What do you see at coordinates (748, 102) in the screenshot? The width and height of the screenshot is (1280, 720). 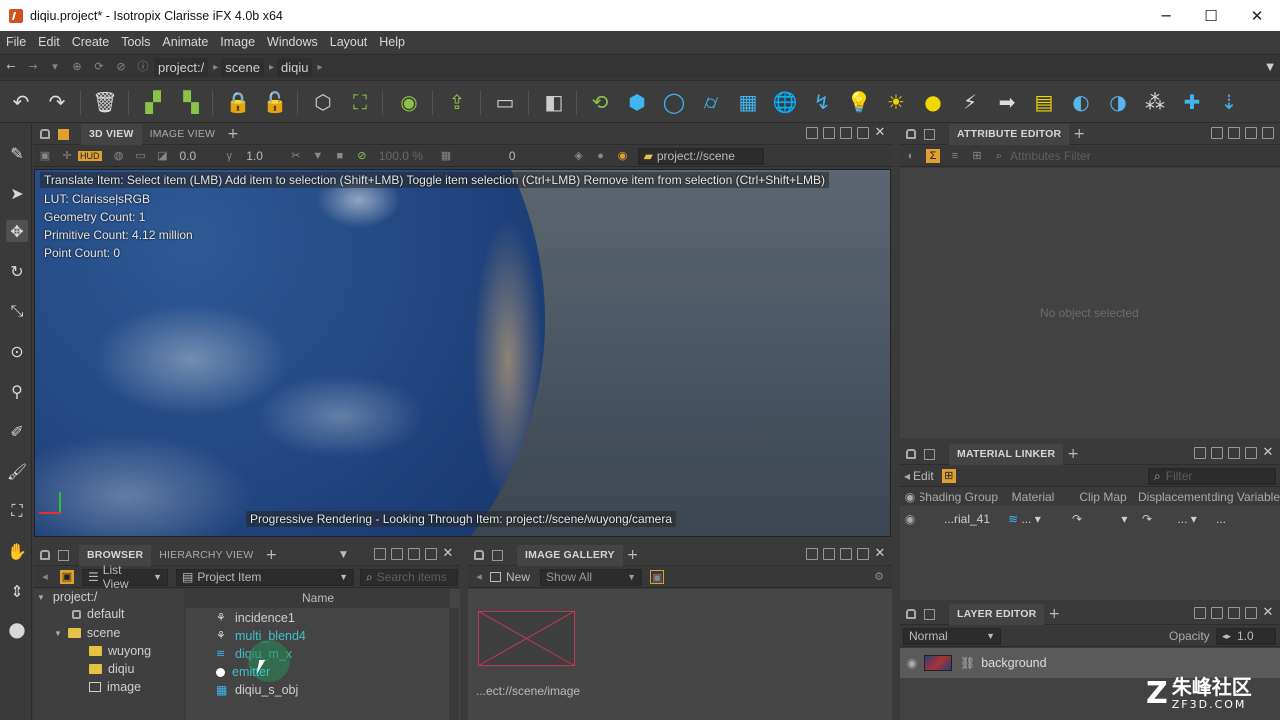 I see `grid-icon: ▦` at bounding box center [748, 102].